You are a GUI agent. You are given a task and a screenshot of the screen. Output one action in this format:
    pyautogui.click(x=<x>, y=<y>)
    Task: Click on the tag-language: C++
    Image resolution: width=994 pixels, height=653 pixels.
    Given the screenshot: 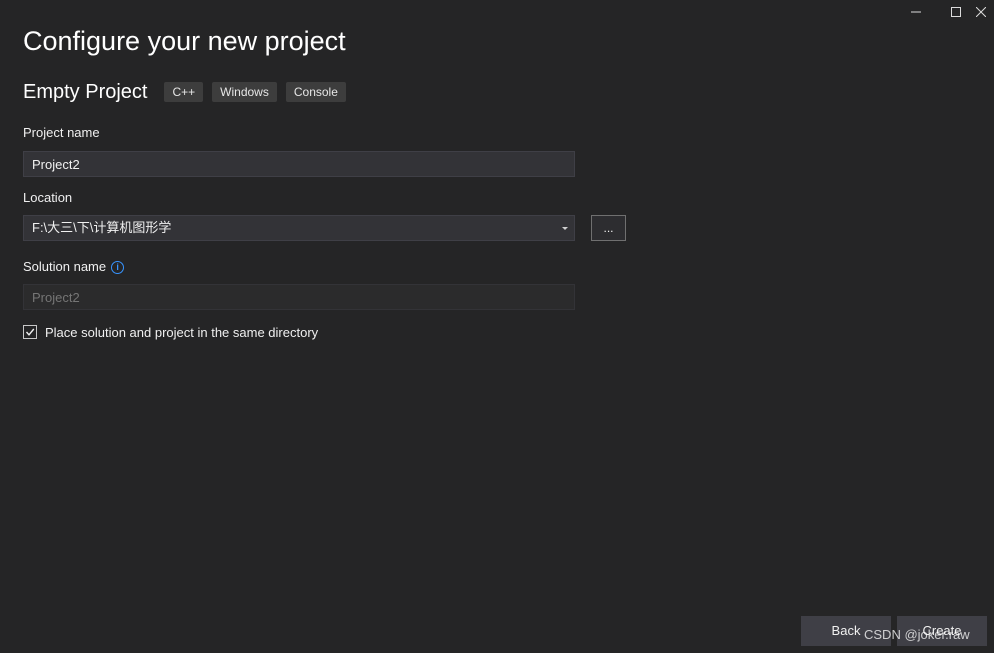 What is the action you would take?
    pyautogui.click(x=184, y=92)
    